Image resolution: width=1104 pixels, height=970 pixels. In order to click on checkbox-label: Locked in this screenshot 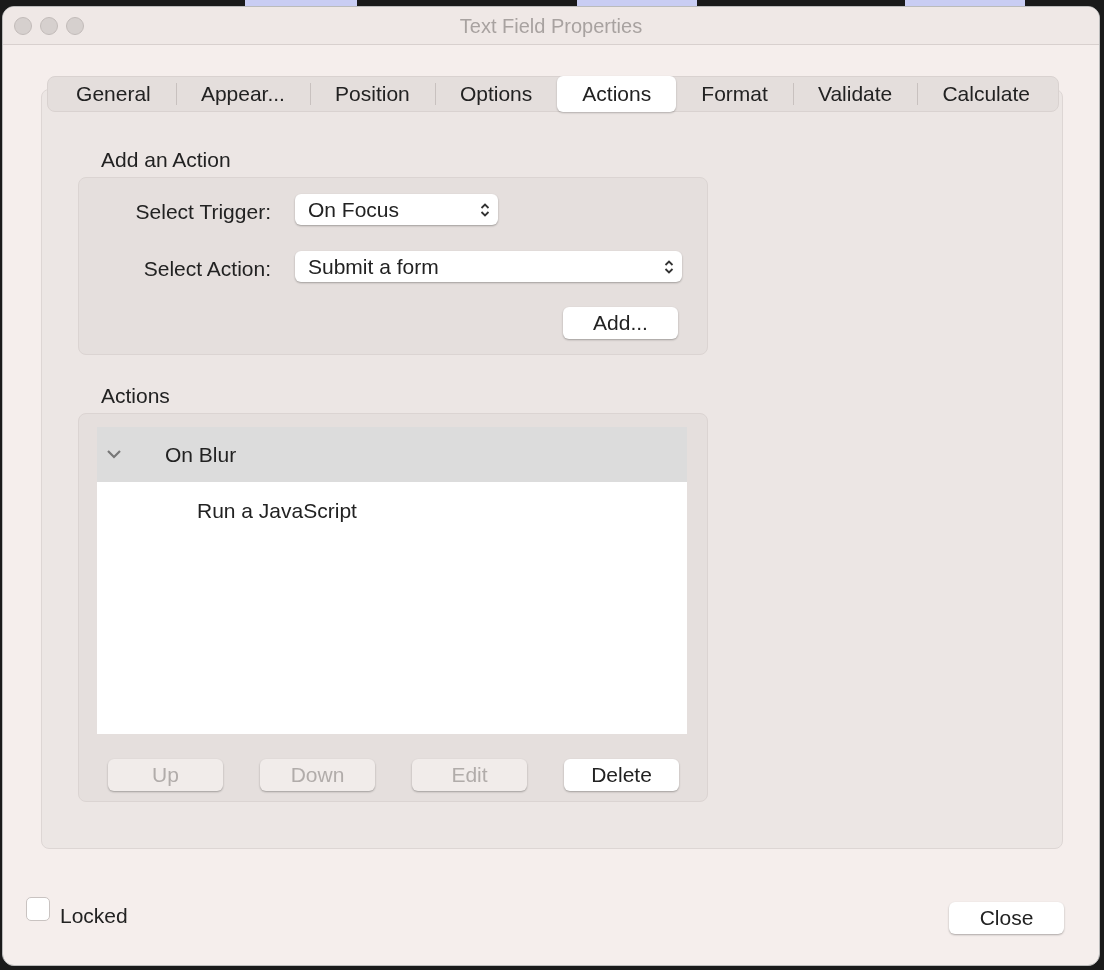, I will do `click(94, 916)`.